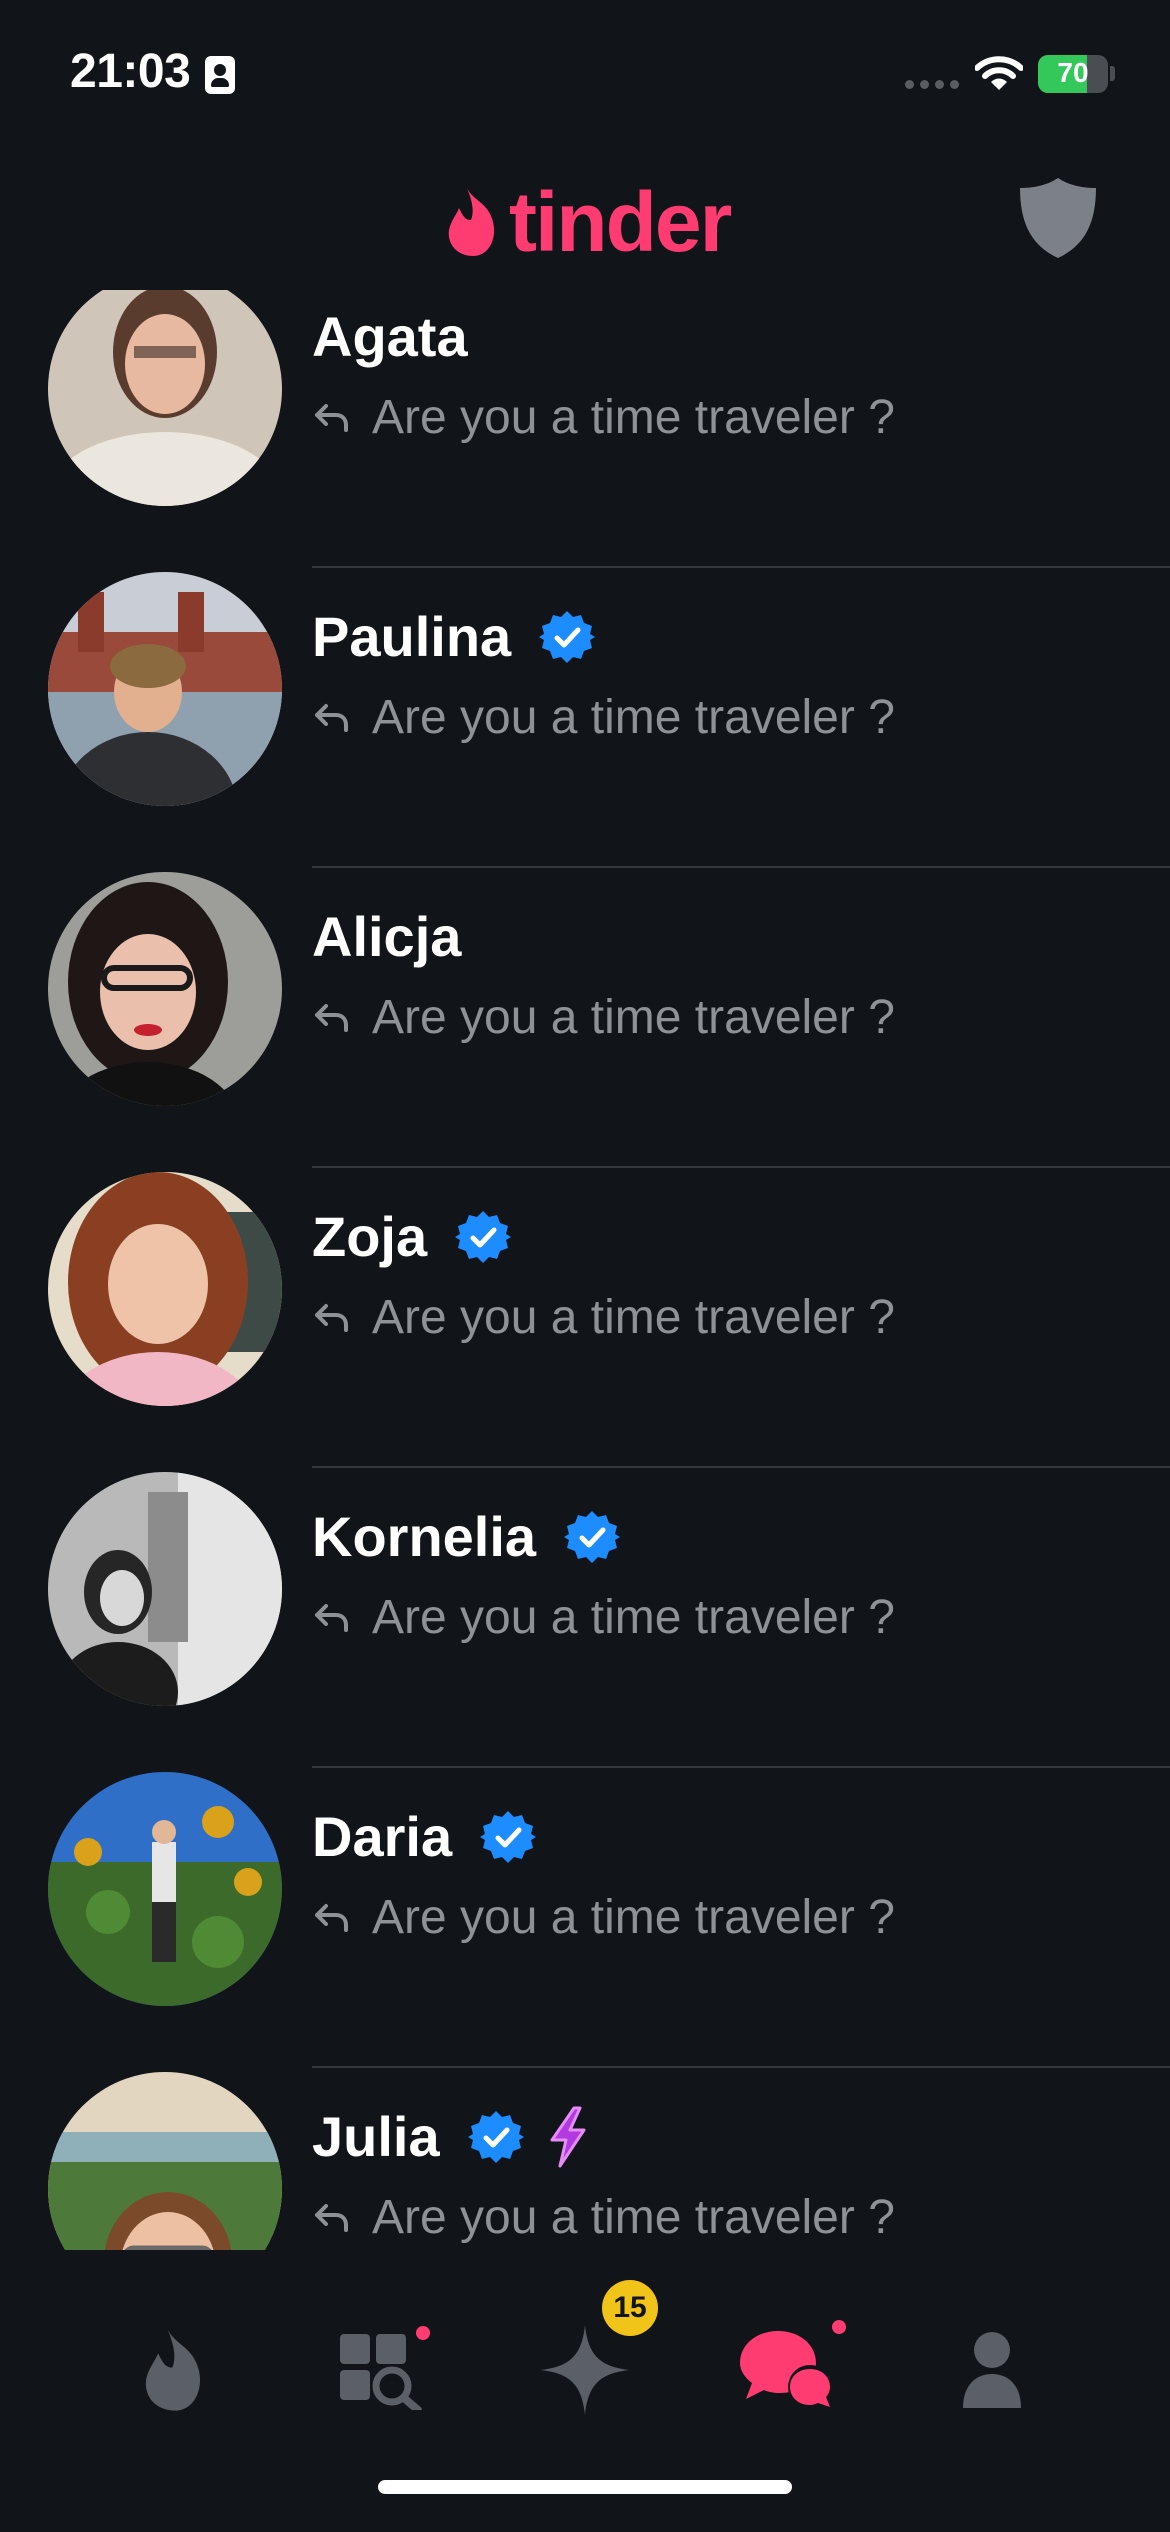 Image resolution: width=1170 pixels, height=2532 pixels. What do you see at coordinates (839, 2327) in the screenshot?
I see `chat-notification-dot` at bounding box center [839, 2327].